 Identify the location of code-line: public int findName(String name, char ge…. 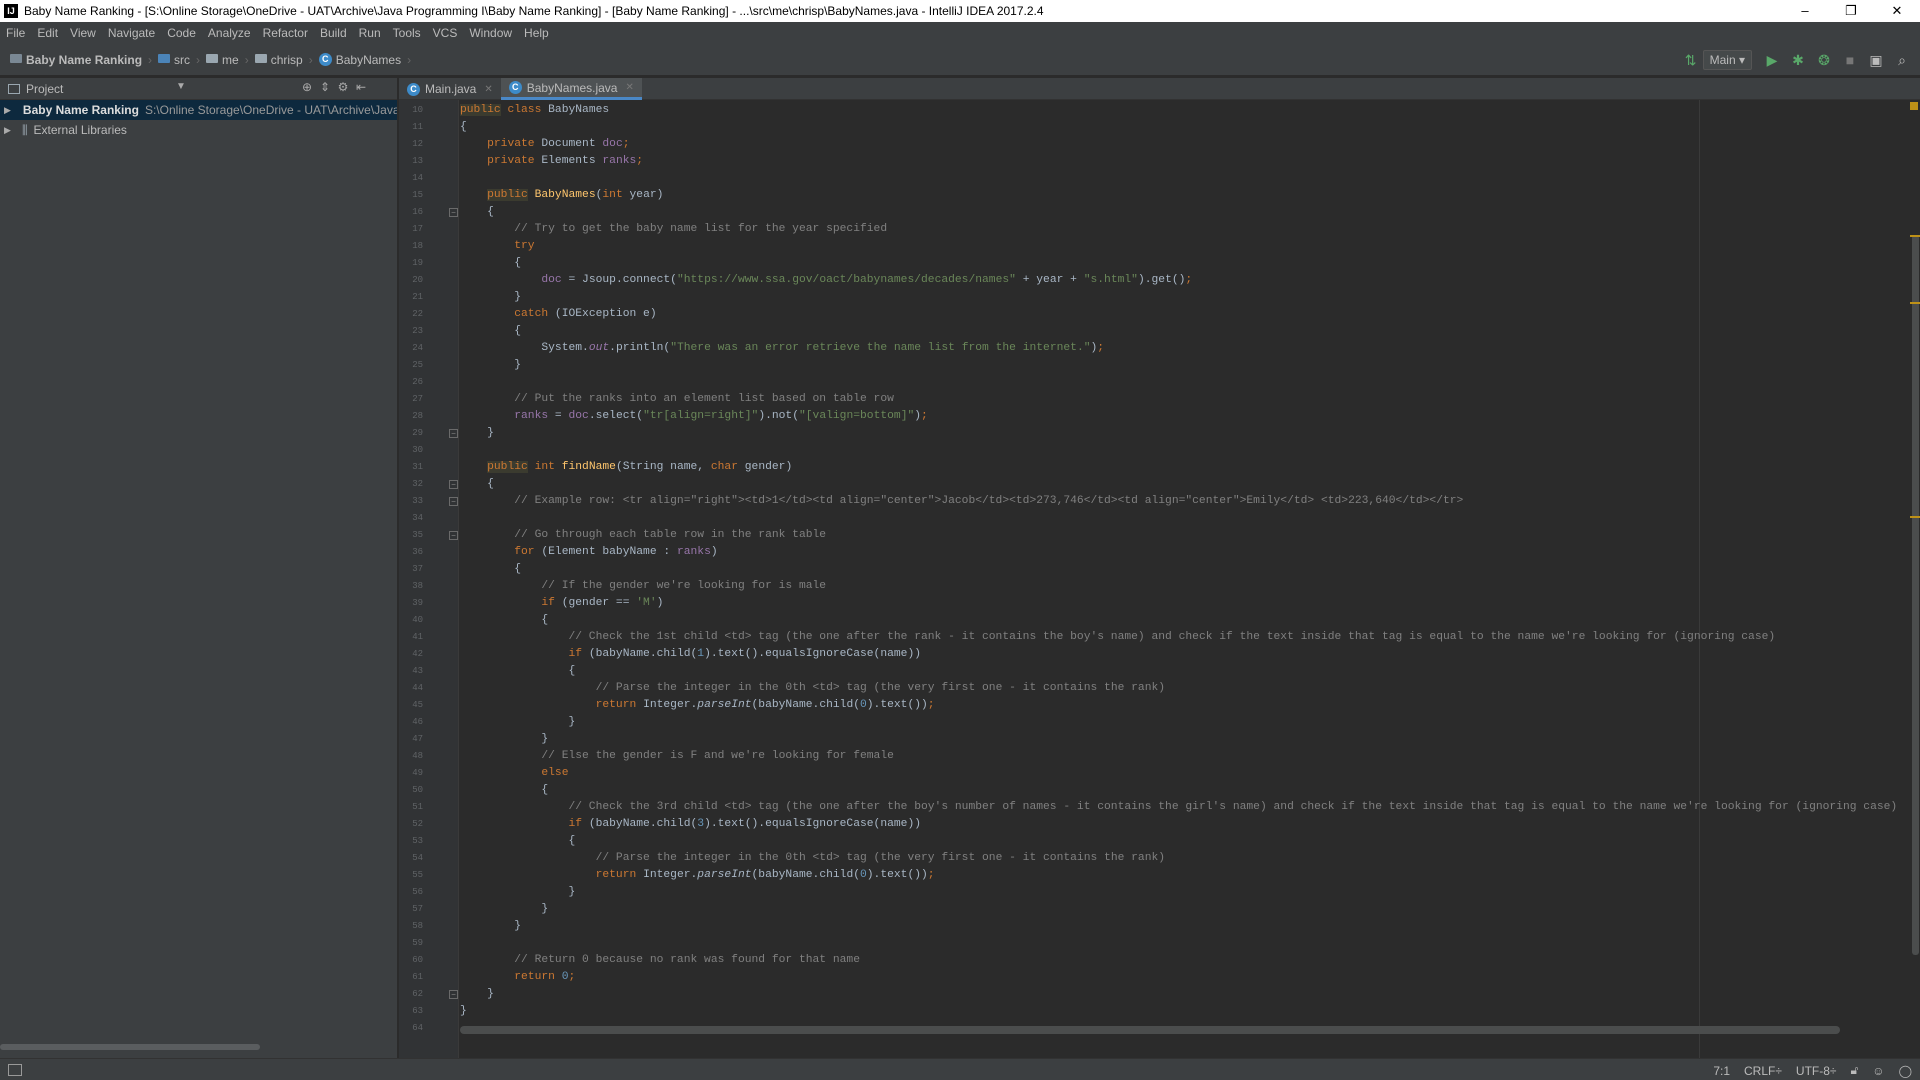
(626, 467).